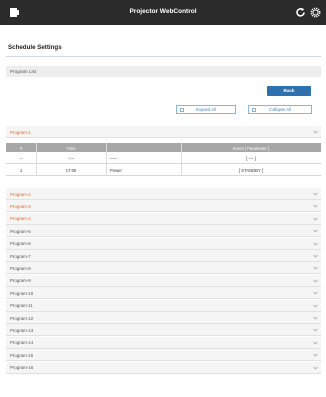 The height and width of the screenshot is (397, 326). What do you see at coordinates (163, 293) in the screenshot?
I see `program-row: Program-10` at bounding box center [163, 293].